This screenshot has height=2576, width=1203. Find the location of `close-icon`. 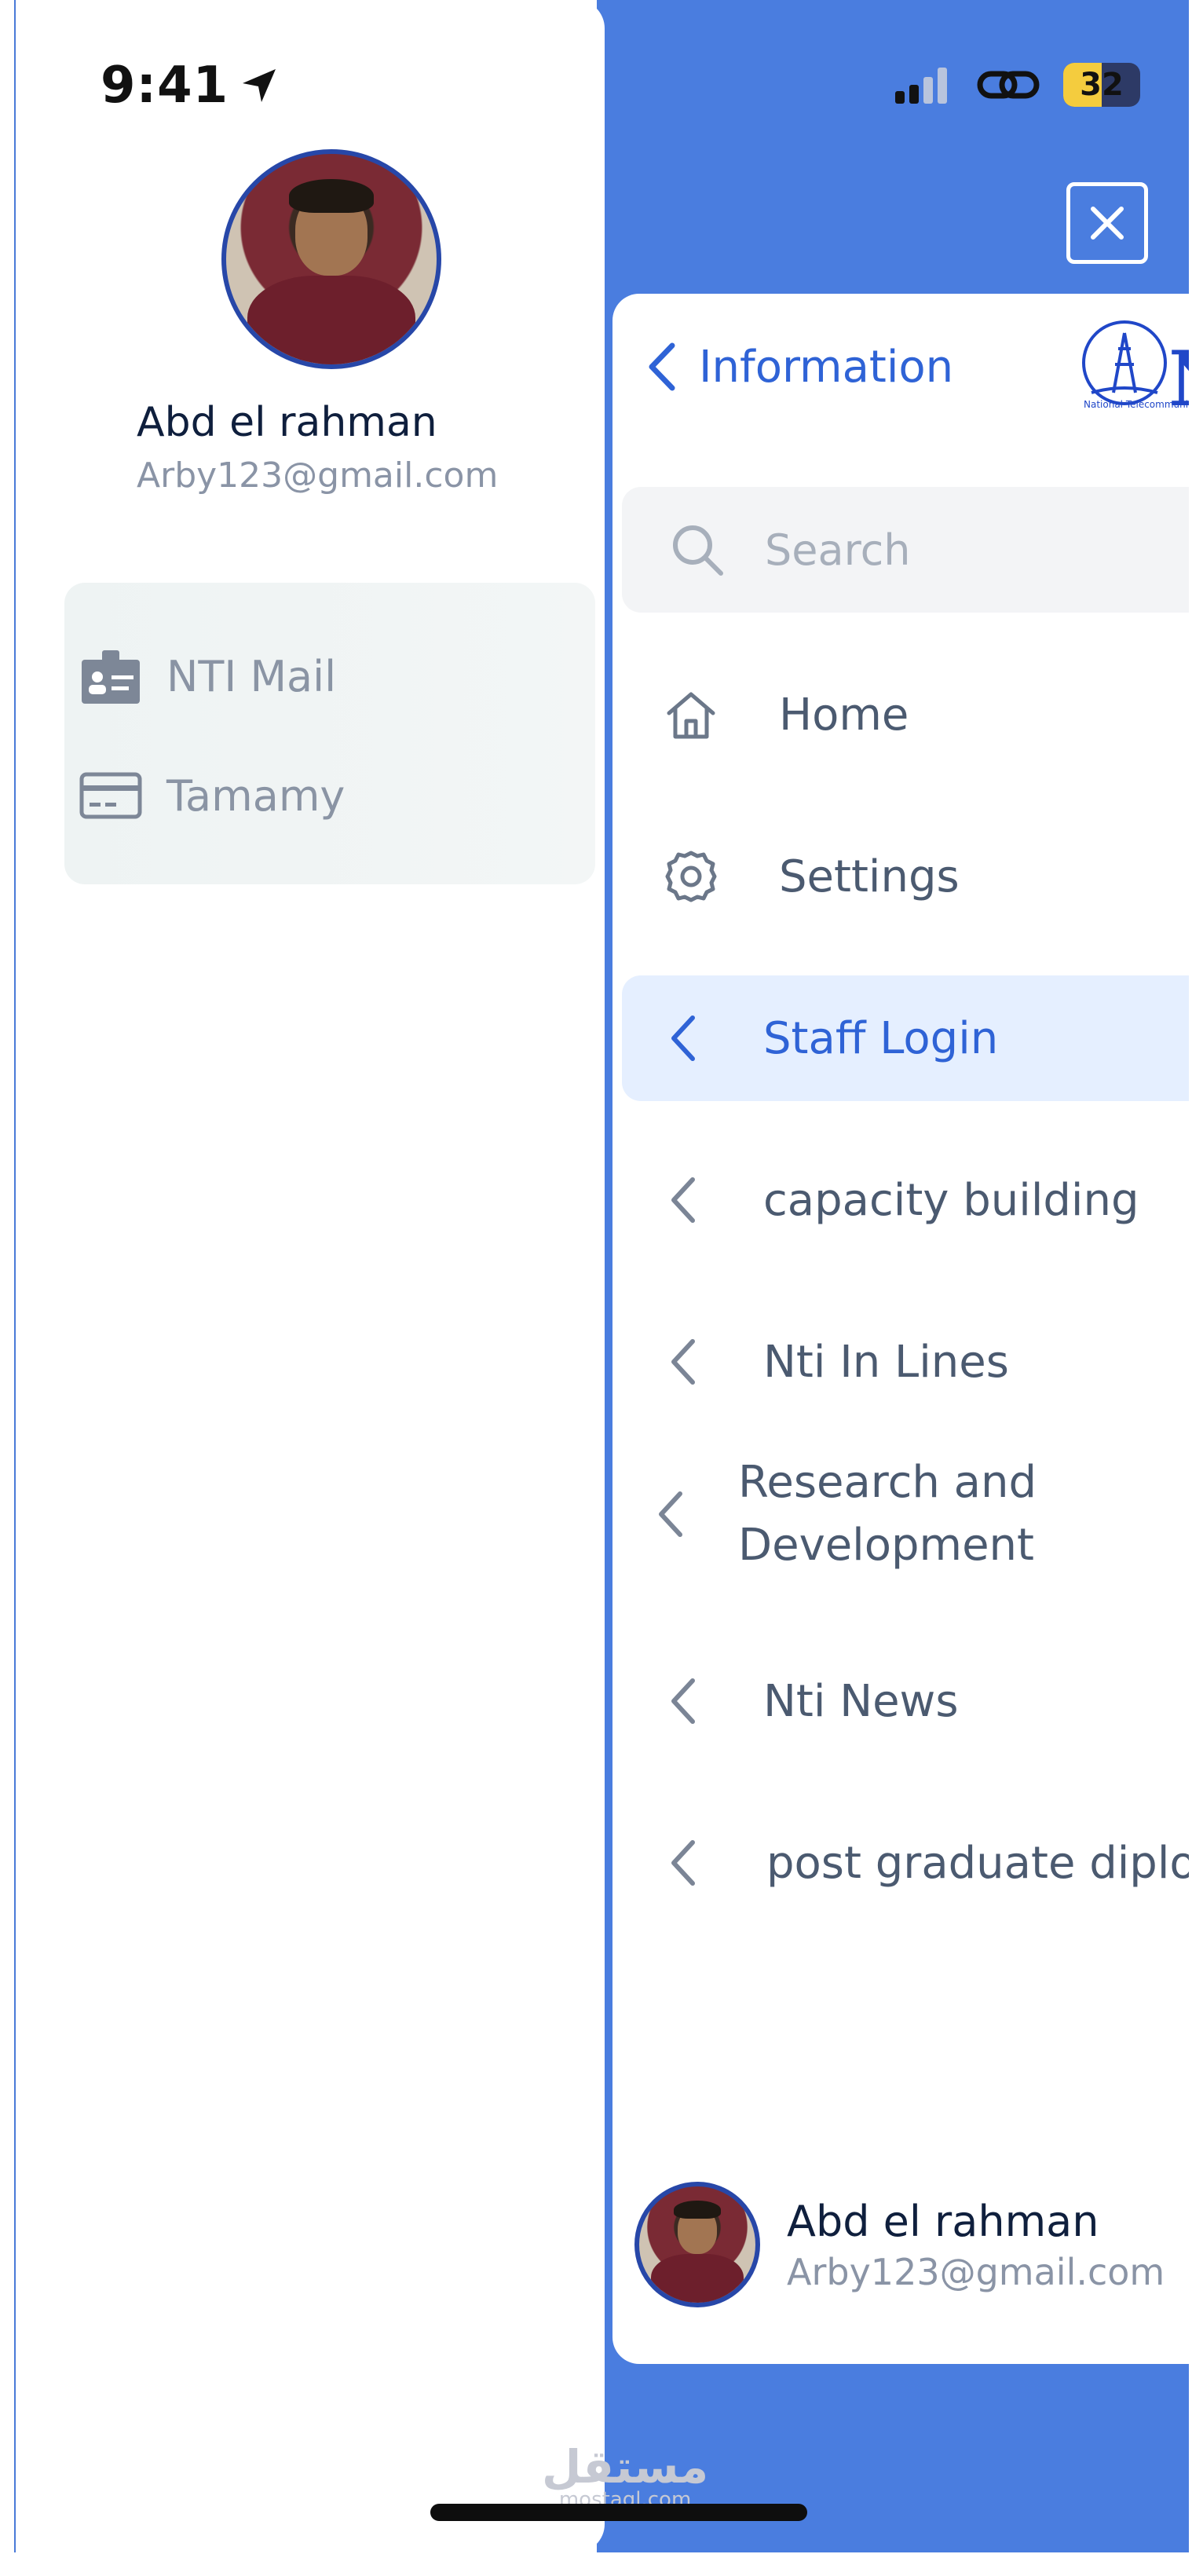

close-icon is located at coordinates (1108, 224).